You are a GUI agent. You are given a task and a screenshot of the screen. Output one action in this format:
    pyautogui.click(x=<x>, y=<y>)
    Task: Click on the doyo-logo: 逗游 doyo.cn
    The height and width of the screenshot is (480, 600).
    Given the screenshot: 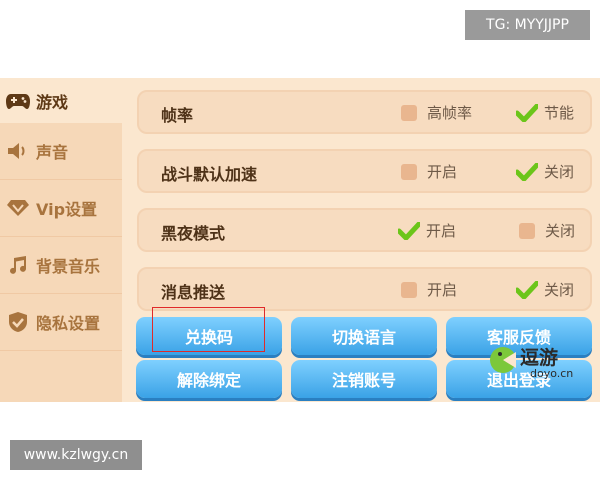 What is the action you would take?
    pyautogui.click(x=541, y=365)
    